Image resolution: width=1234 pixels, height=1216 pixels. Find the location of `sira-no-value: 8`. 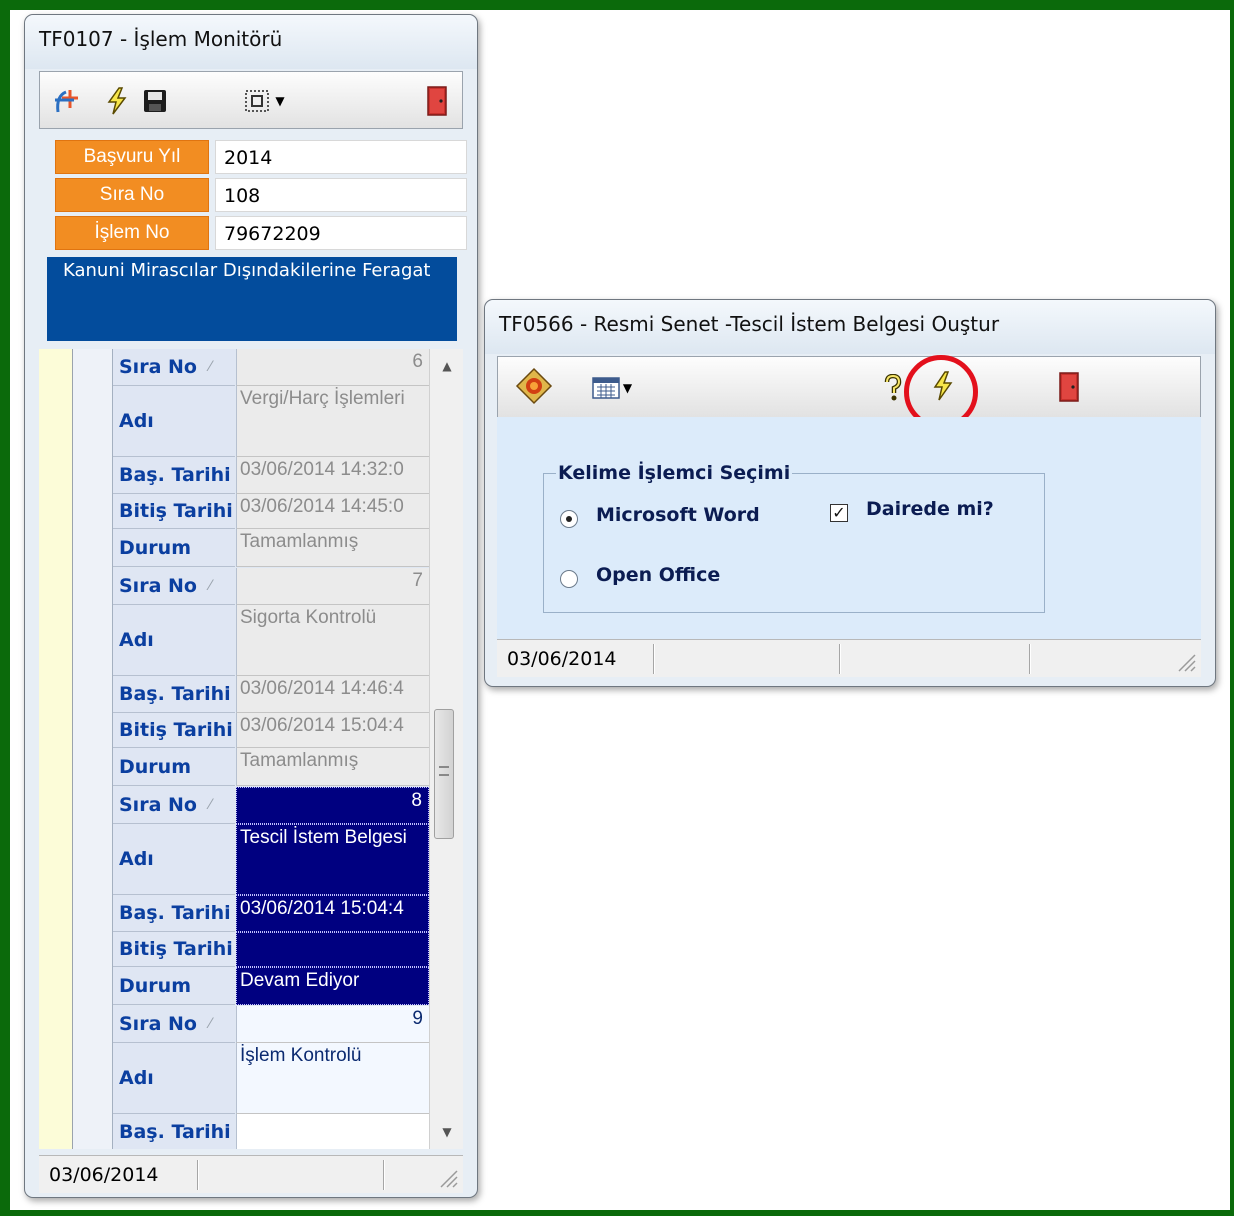

sira-no-value: 8 is located at coordinates (332, 805).